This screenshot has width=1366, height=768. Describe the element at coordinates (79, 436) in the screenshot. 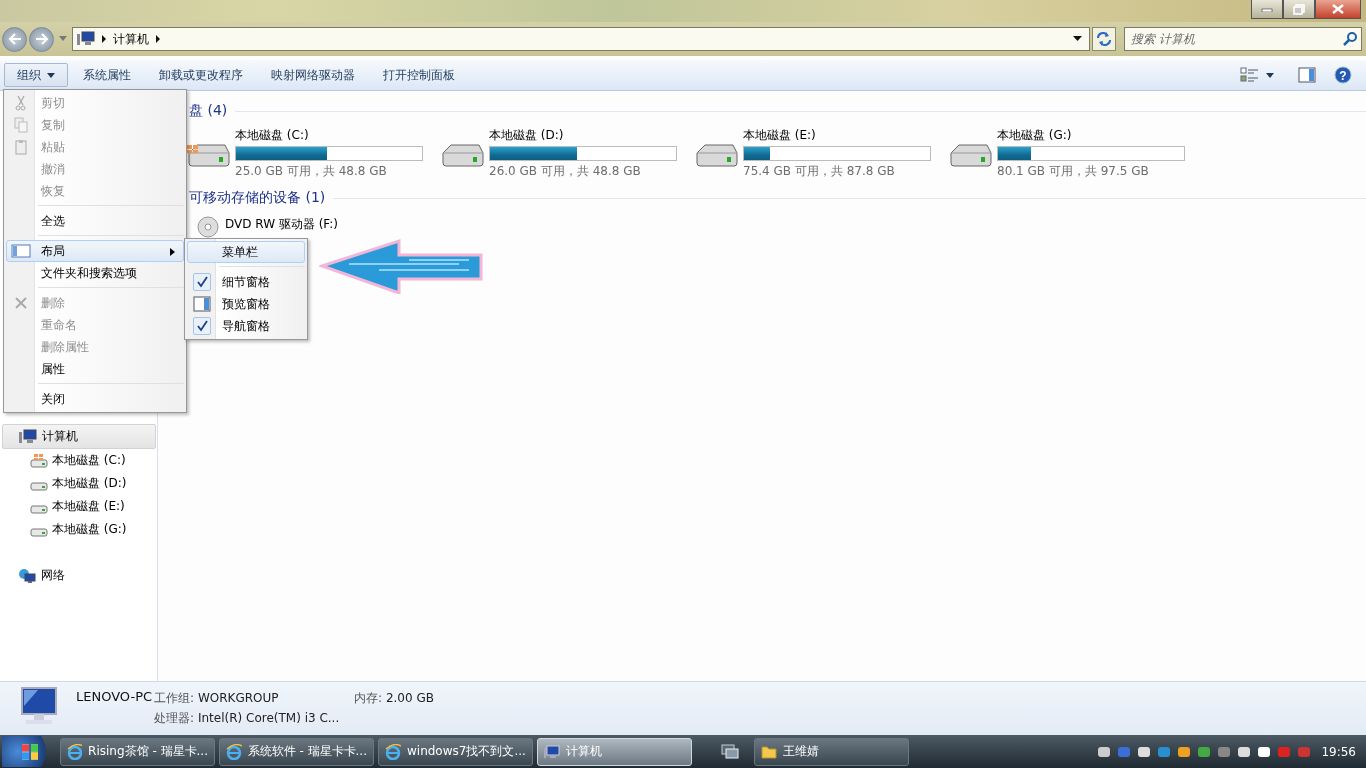

I see `nav-item: 计算机` at that location.